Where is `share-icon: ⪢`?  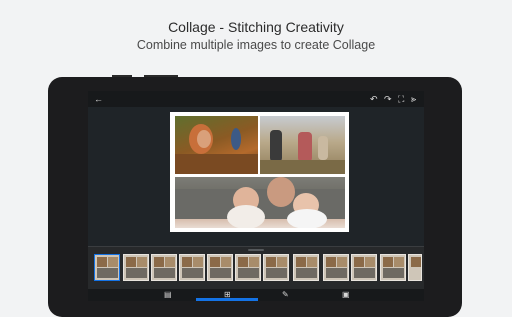 share-icon: ⪢ is located at coordinates (413, 99).